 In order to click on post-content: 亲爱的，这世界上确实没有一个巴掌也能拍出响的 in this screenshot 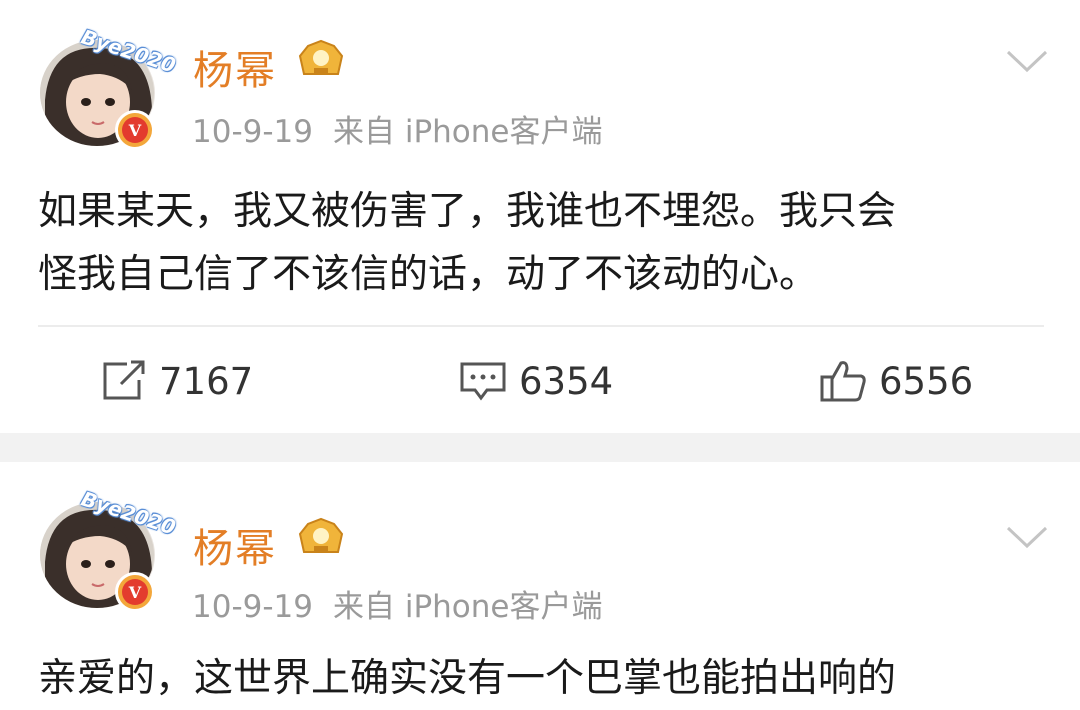, I will do `click(543, 678)`.